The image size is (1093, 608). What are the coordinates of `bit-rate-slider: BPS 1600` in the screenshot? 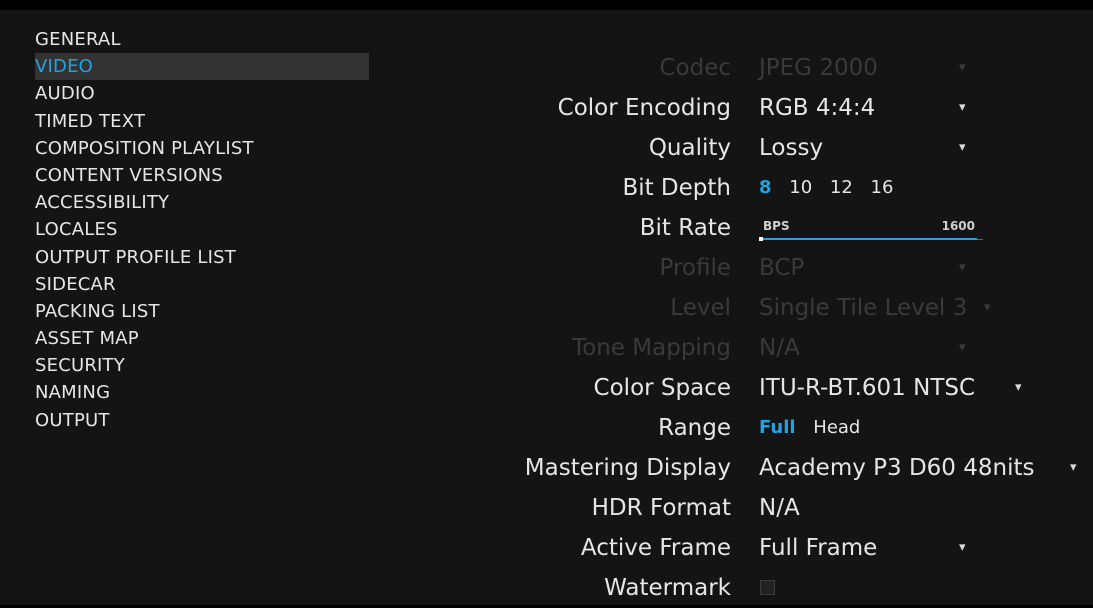 It's located at (871, 230).